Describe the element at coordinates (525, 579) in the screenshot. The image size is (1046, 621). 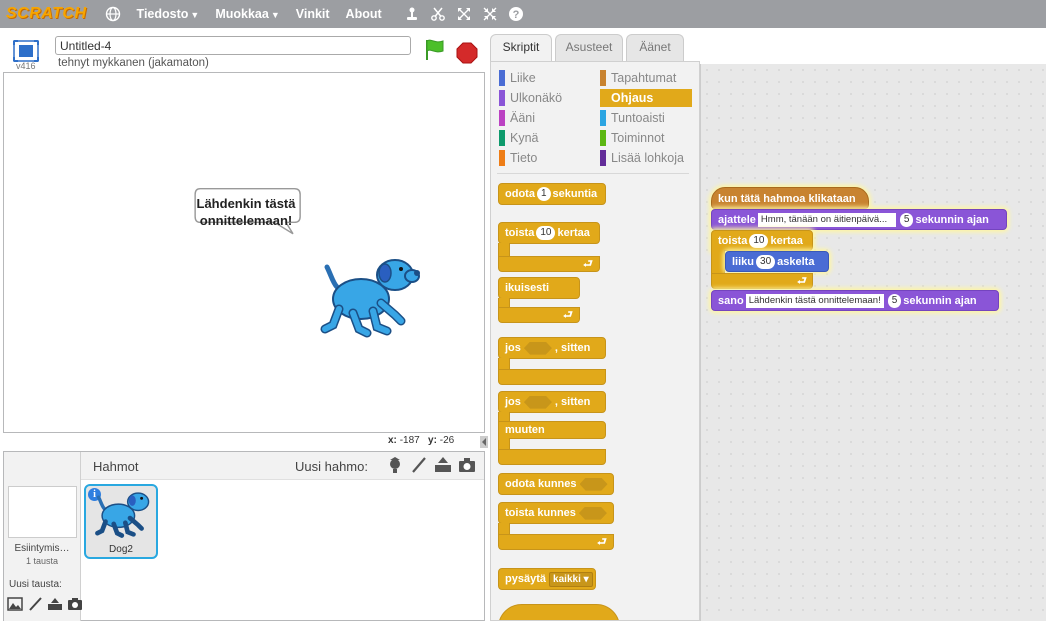
I see `block-text: pysäytä` at that location.